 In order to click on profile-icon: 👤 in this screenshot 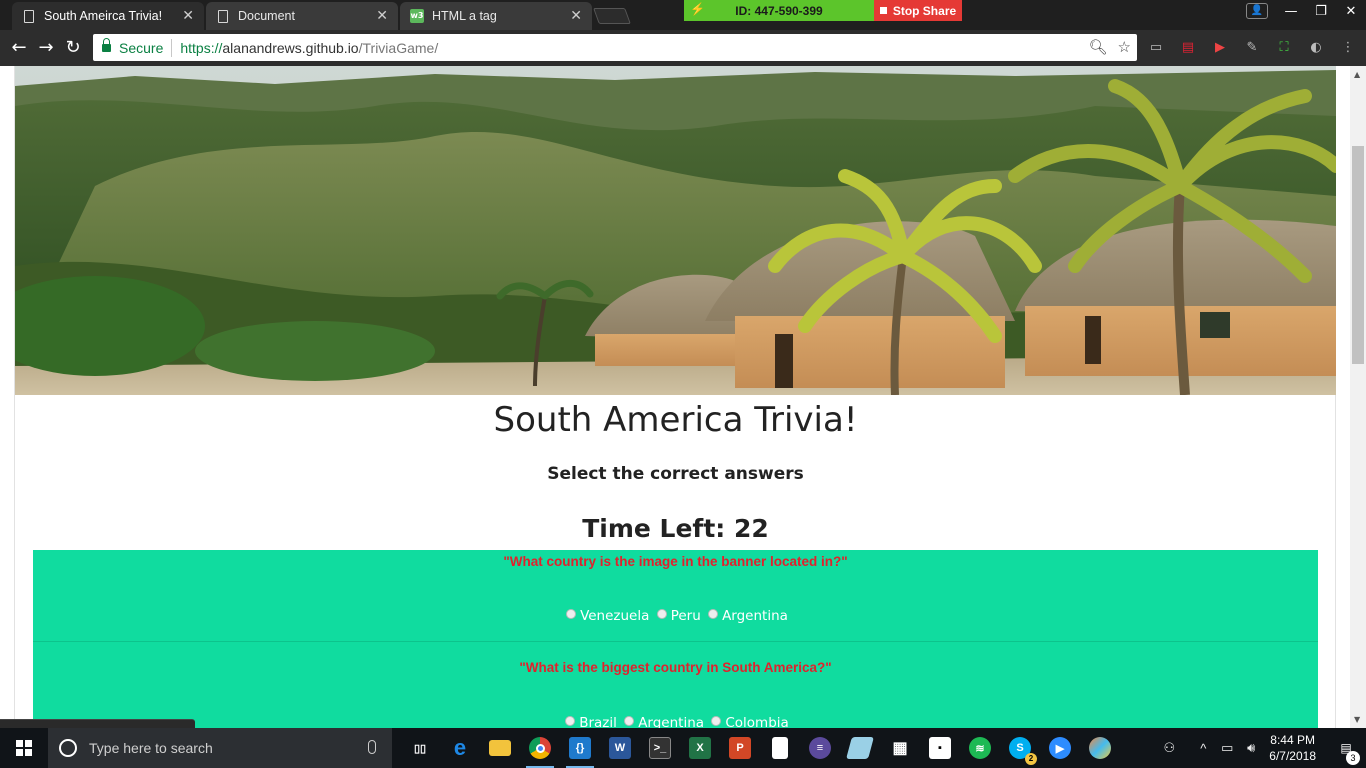, I will do `click(1257, 11)`.